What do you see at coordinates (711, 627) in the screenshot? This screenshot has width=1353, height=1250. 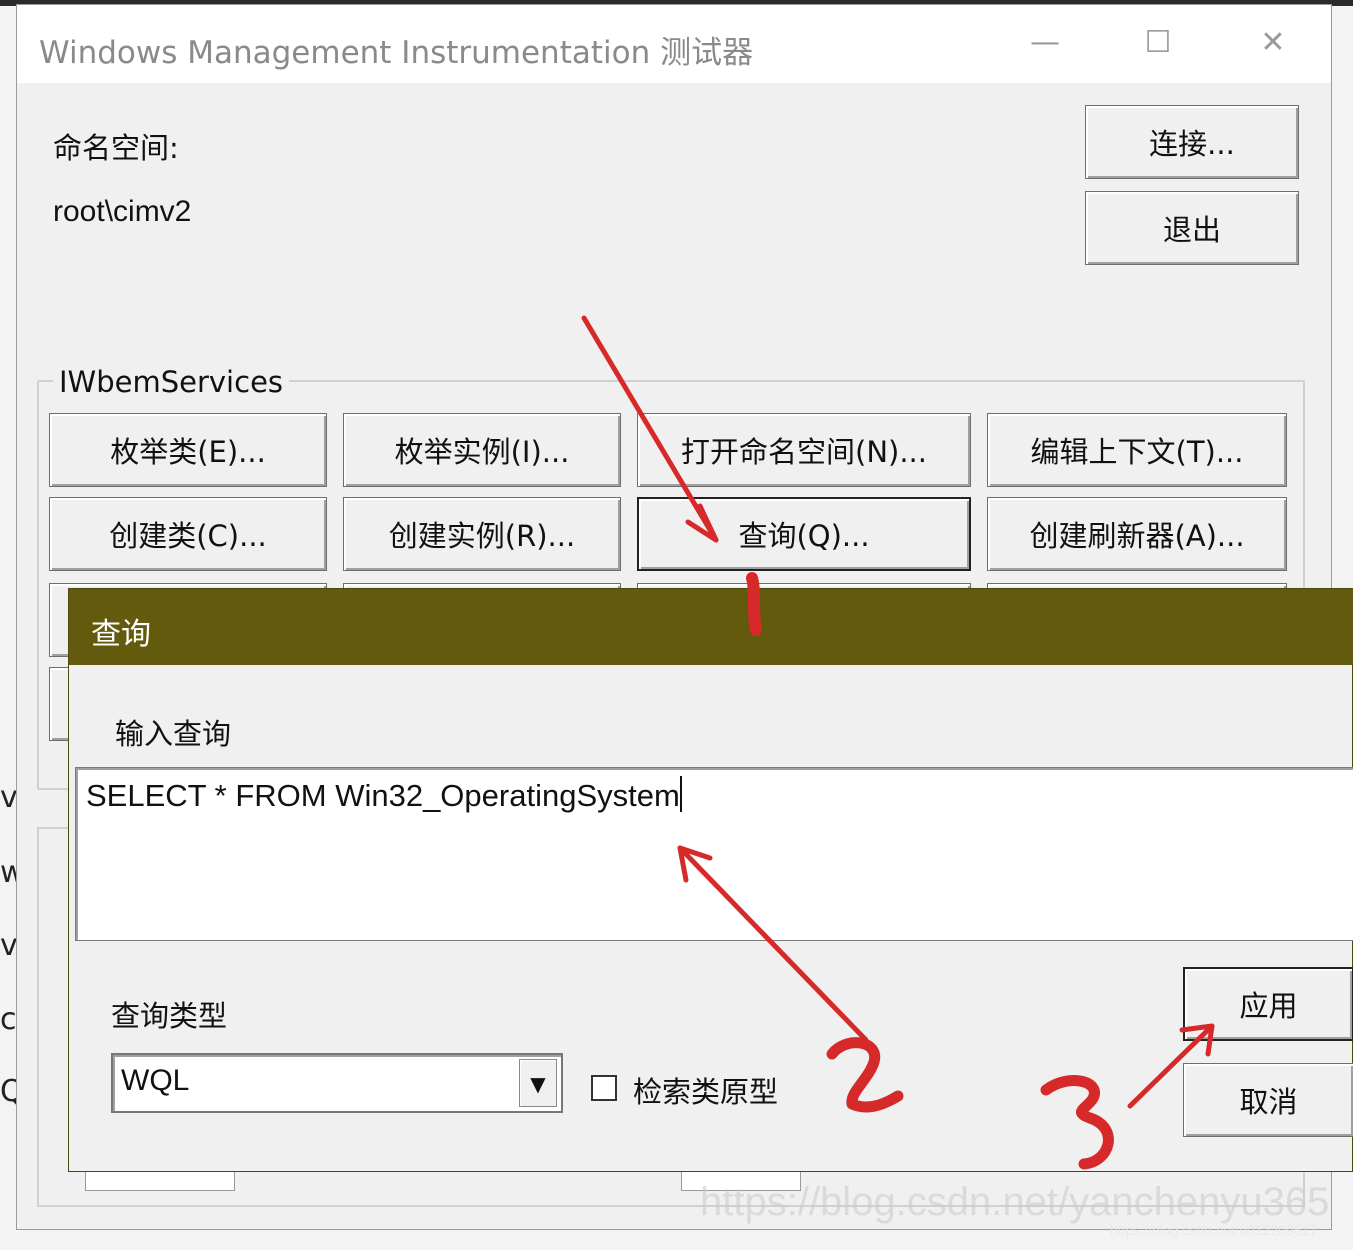 I see `query-dialog-title-bar: 查询` at bounding box center [711, 627].